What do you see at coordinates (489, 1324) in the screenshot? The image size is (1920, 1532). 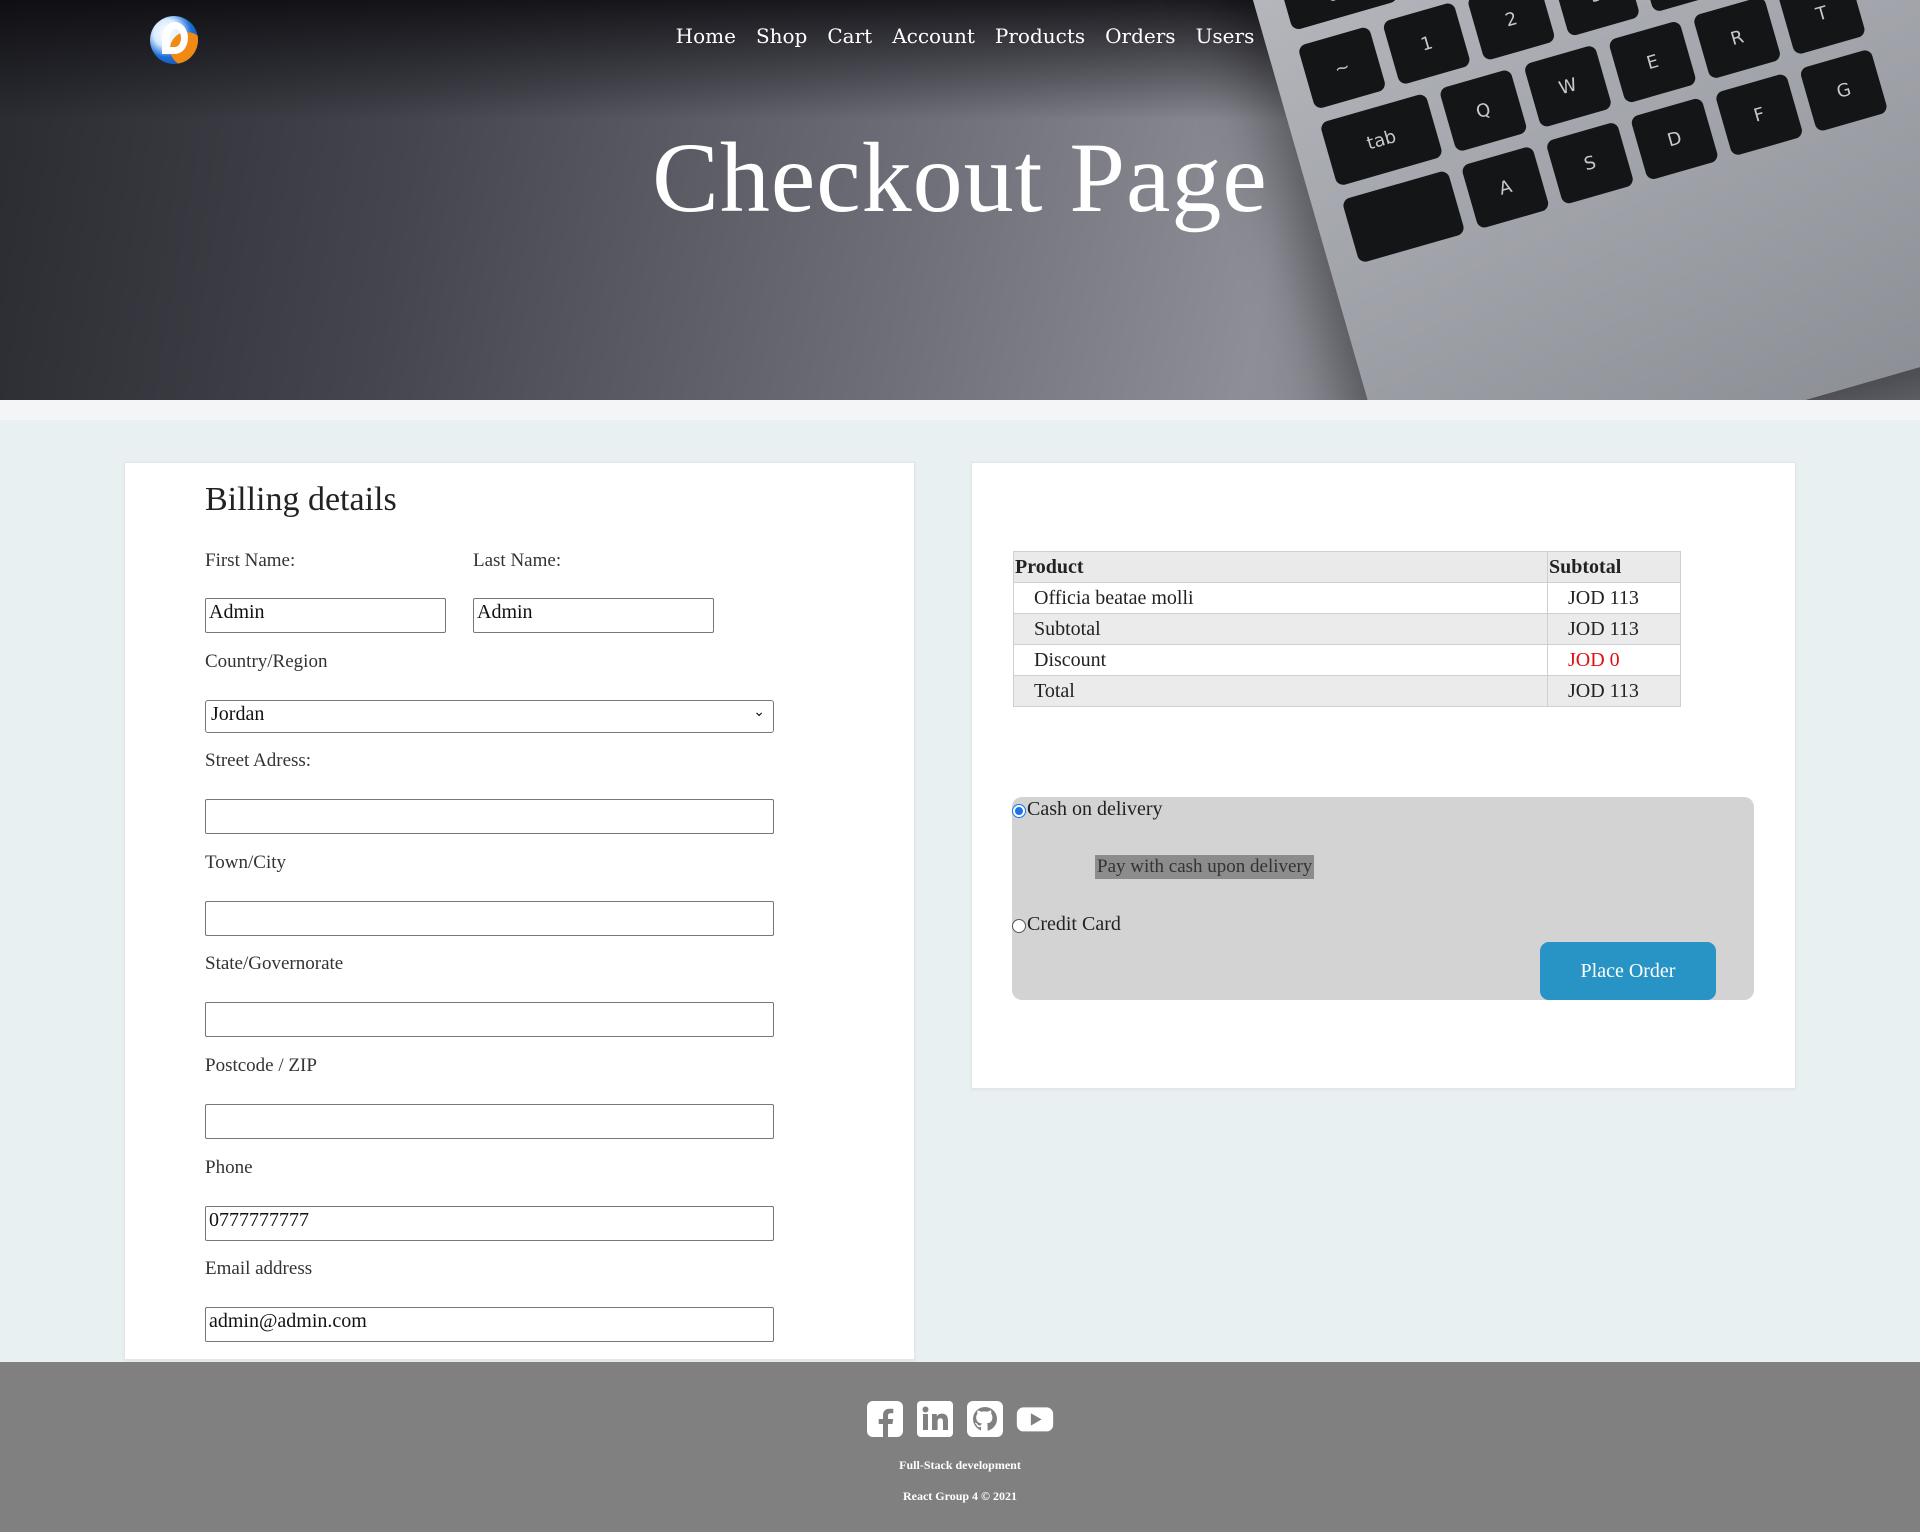 I see `email-input: admin@admin.com` at bounding box center [489, 1324].